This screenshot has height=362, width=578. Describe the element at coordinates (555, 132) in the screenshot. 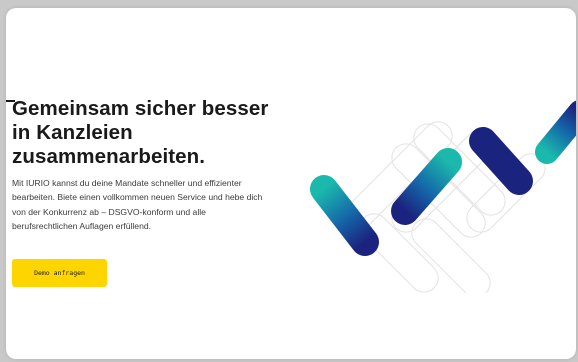

I see `shape-far-right` at that location.